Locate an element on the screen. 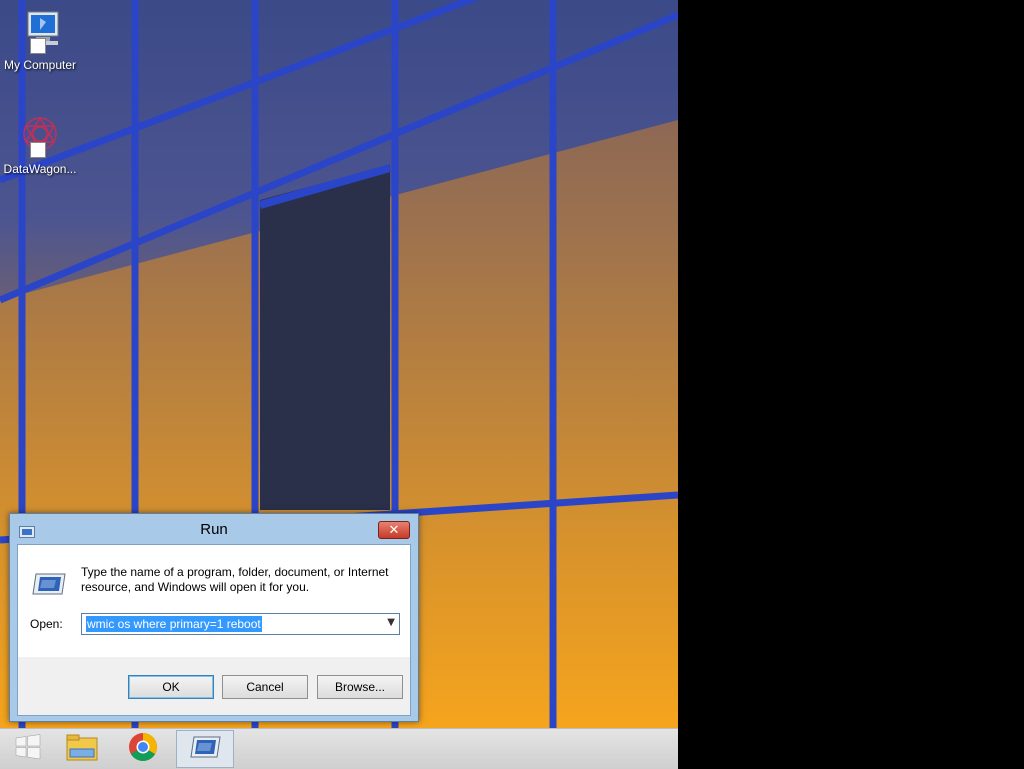 This screenshot has width=1024, height=769. start-button is located at coordinates (28, 749).